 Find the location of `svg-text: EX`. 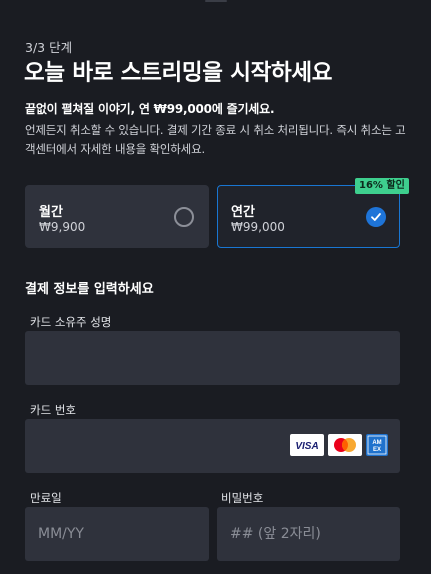

svg-text: EX is located at coordinates (377, 450).